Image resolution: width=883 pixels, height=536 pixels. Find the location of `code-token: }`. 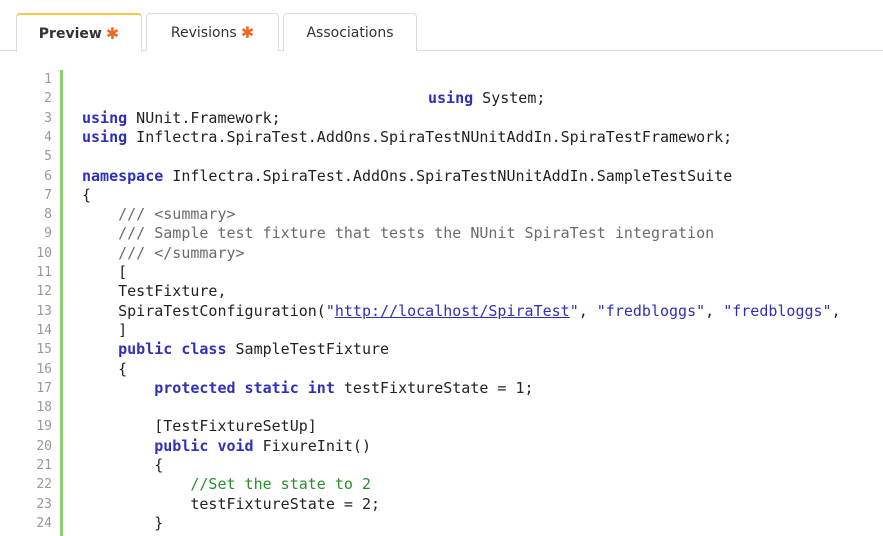

code-token: } is located at coordinates (123, 522).